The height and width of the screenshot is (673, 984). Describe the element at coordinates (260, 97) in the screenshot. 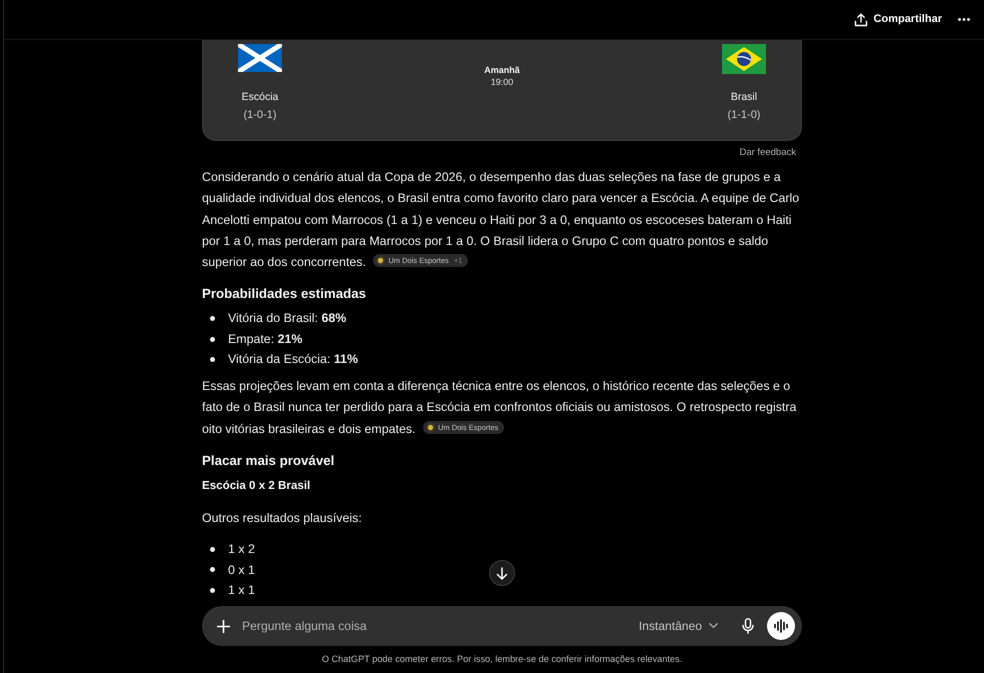

I see `team-name: Escócia` at that location.